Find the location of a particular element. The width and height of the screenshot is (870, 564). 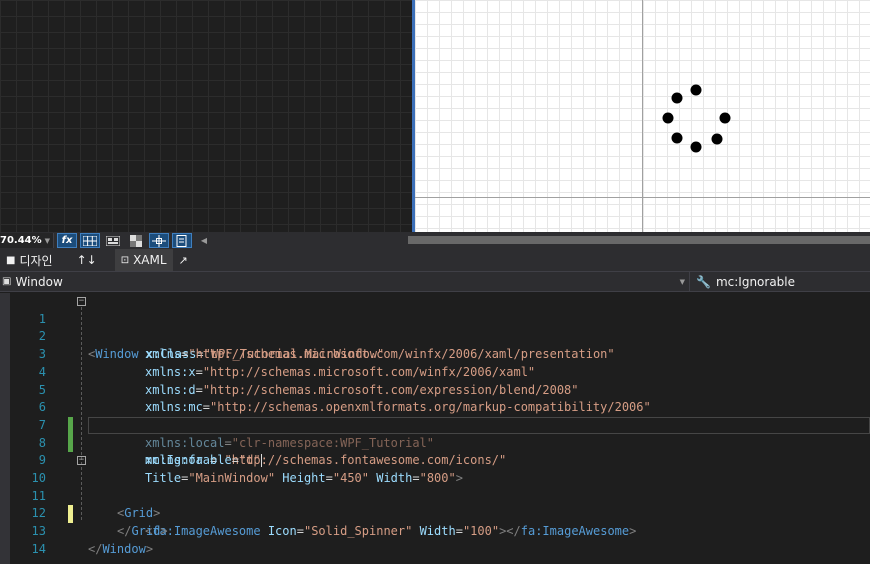

code-line: 13 </Window> is located at coordinates (435, 530).